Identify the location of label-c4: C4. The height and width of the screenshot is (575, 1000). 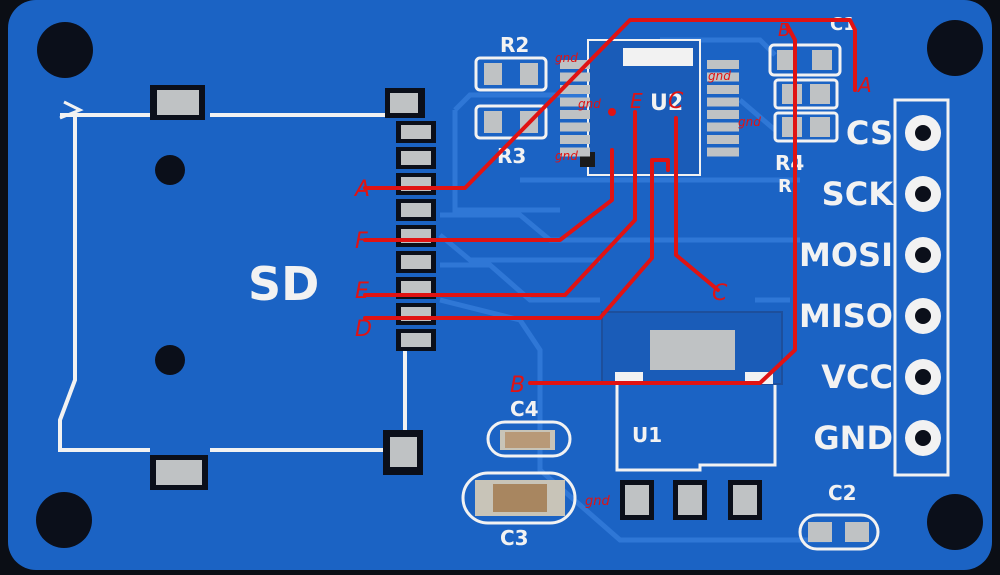
(524, 409).